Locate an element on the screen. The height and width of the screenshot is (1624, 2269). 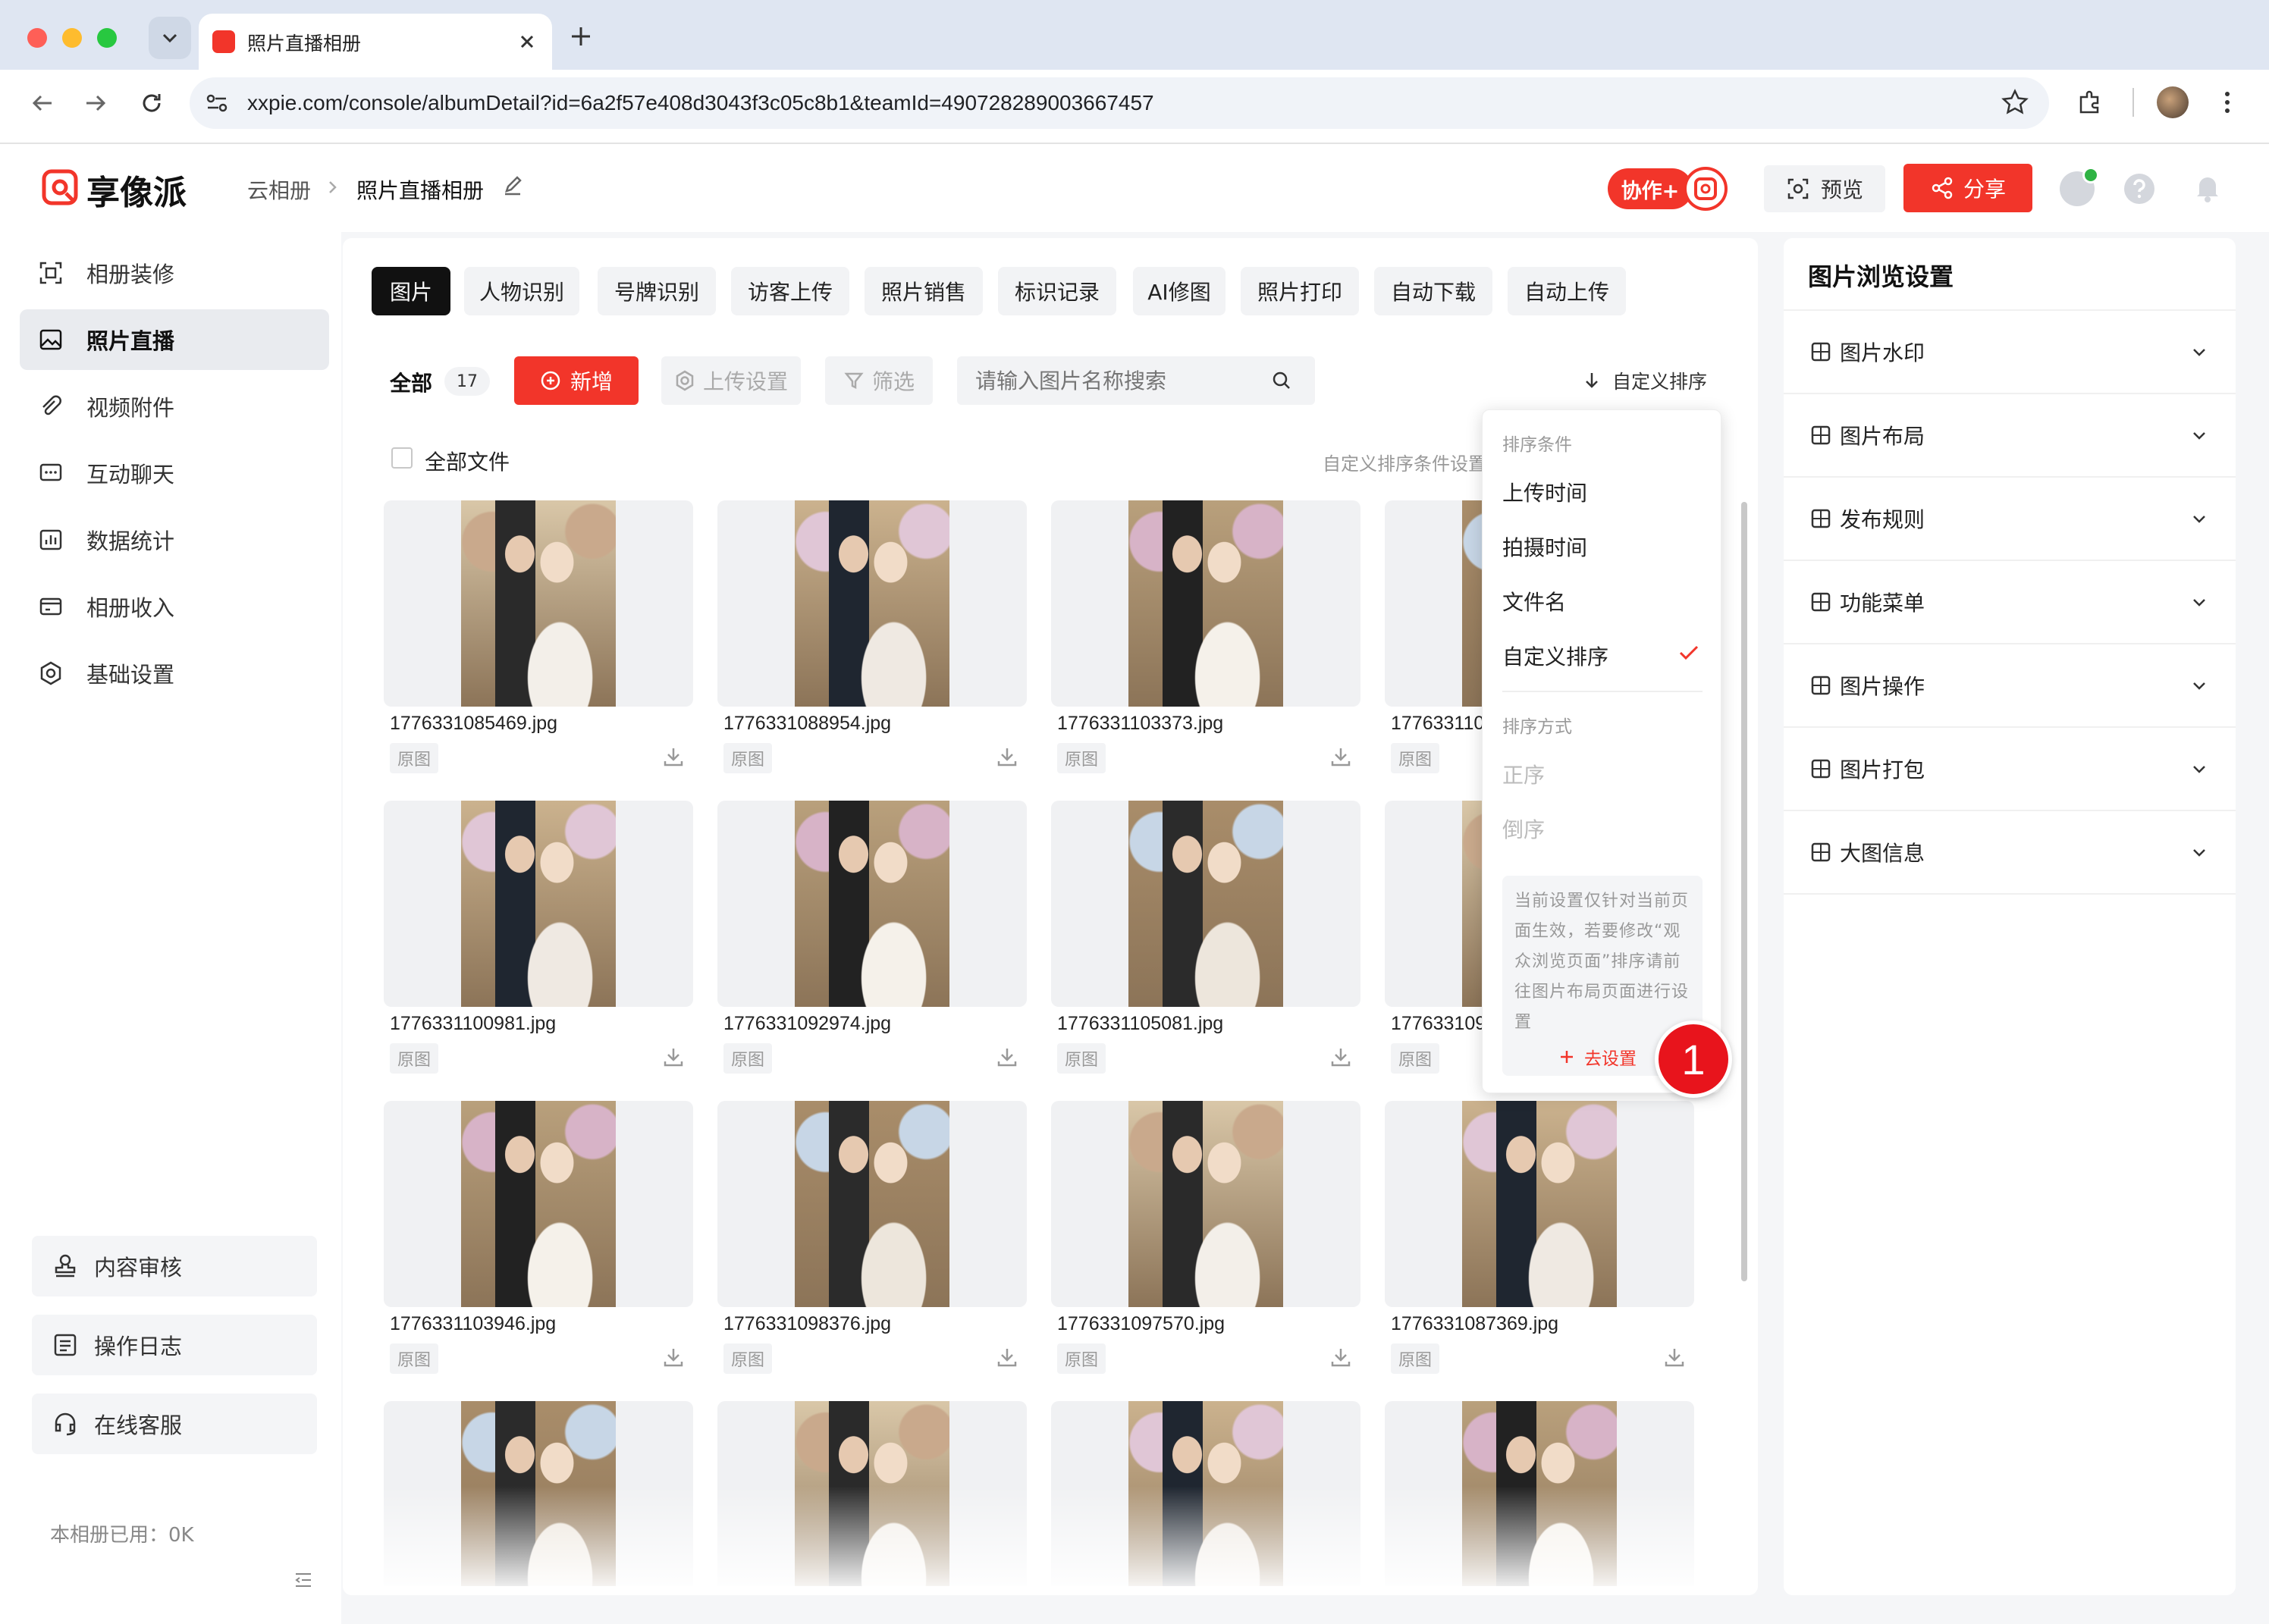
sidebar-item-settings: 基础设置 is located at coordinates (174, 673).